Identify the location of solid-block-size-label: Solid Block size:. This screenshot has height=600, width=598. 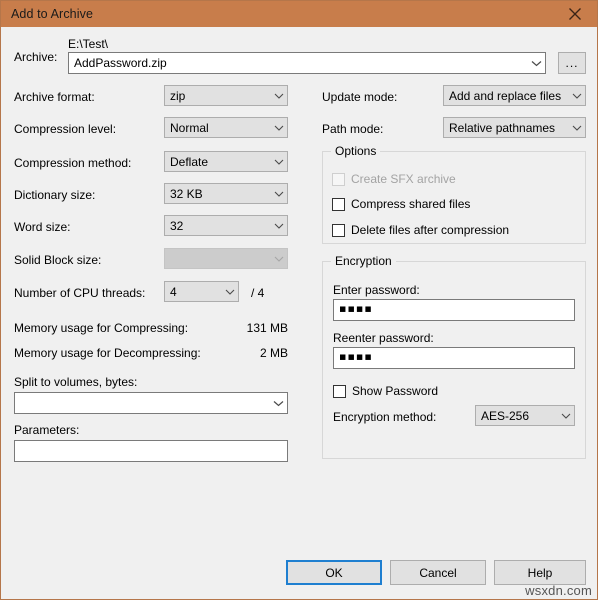
(58, 260).